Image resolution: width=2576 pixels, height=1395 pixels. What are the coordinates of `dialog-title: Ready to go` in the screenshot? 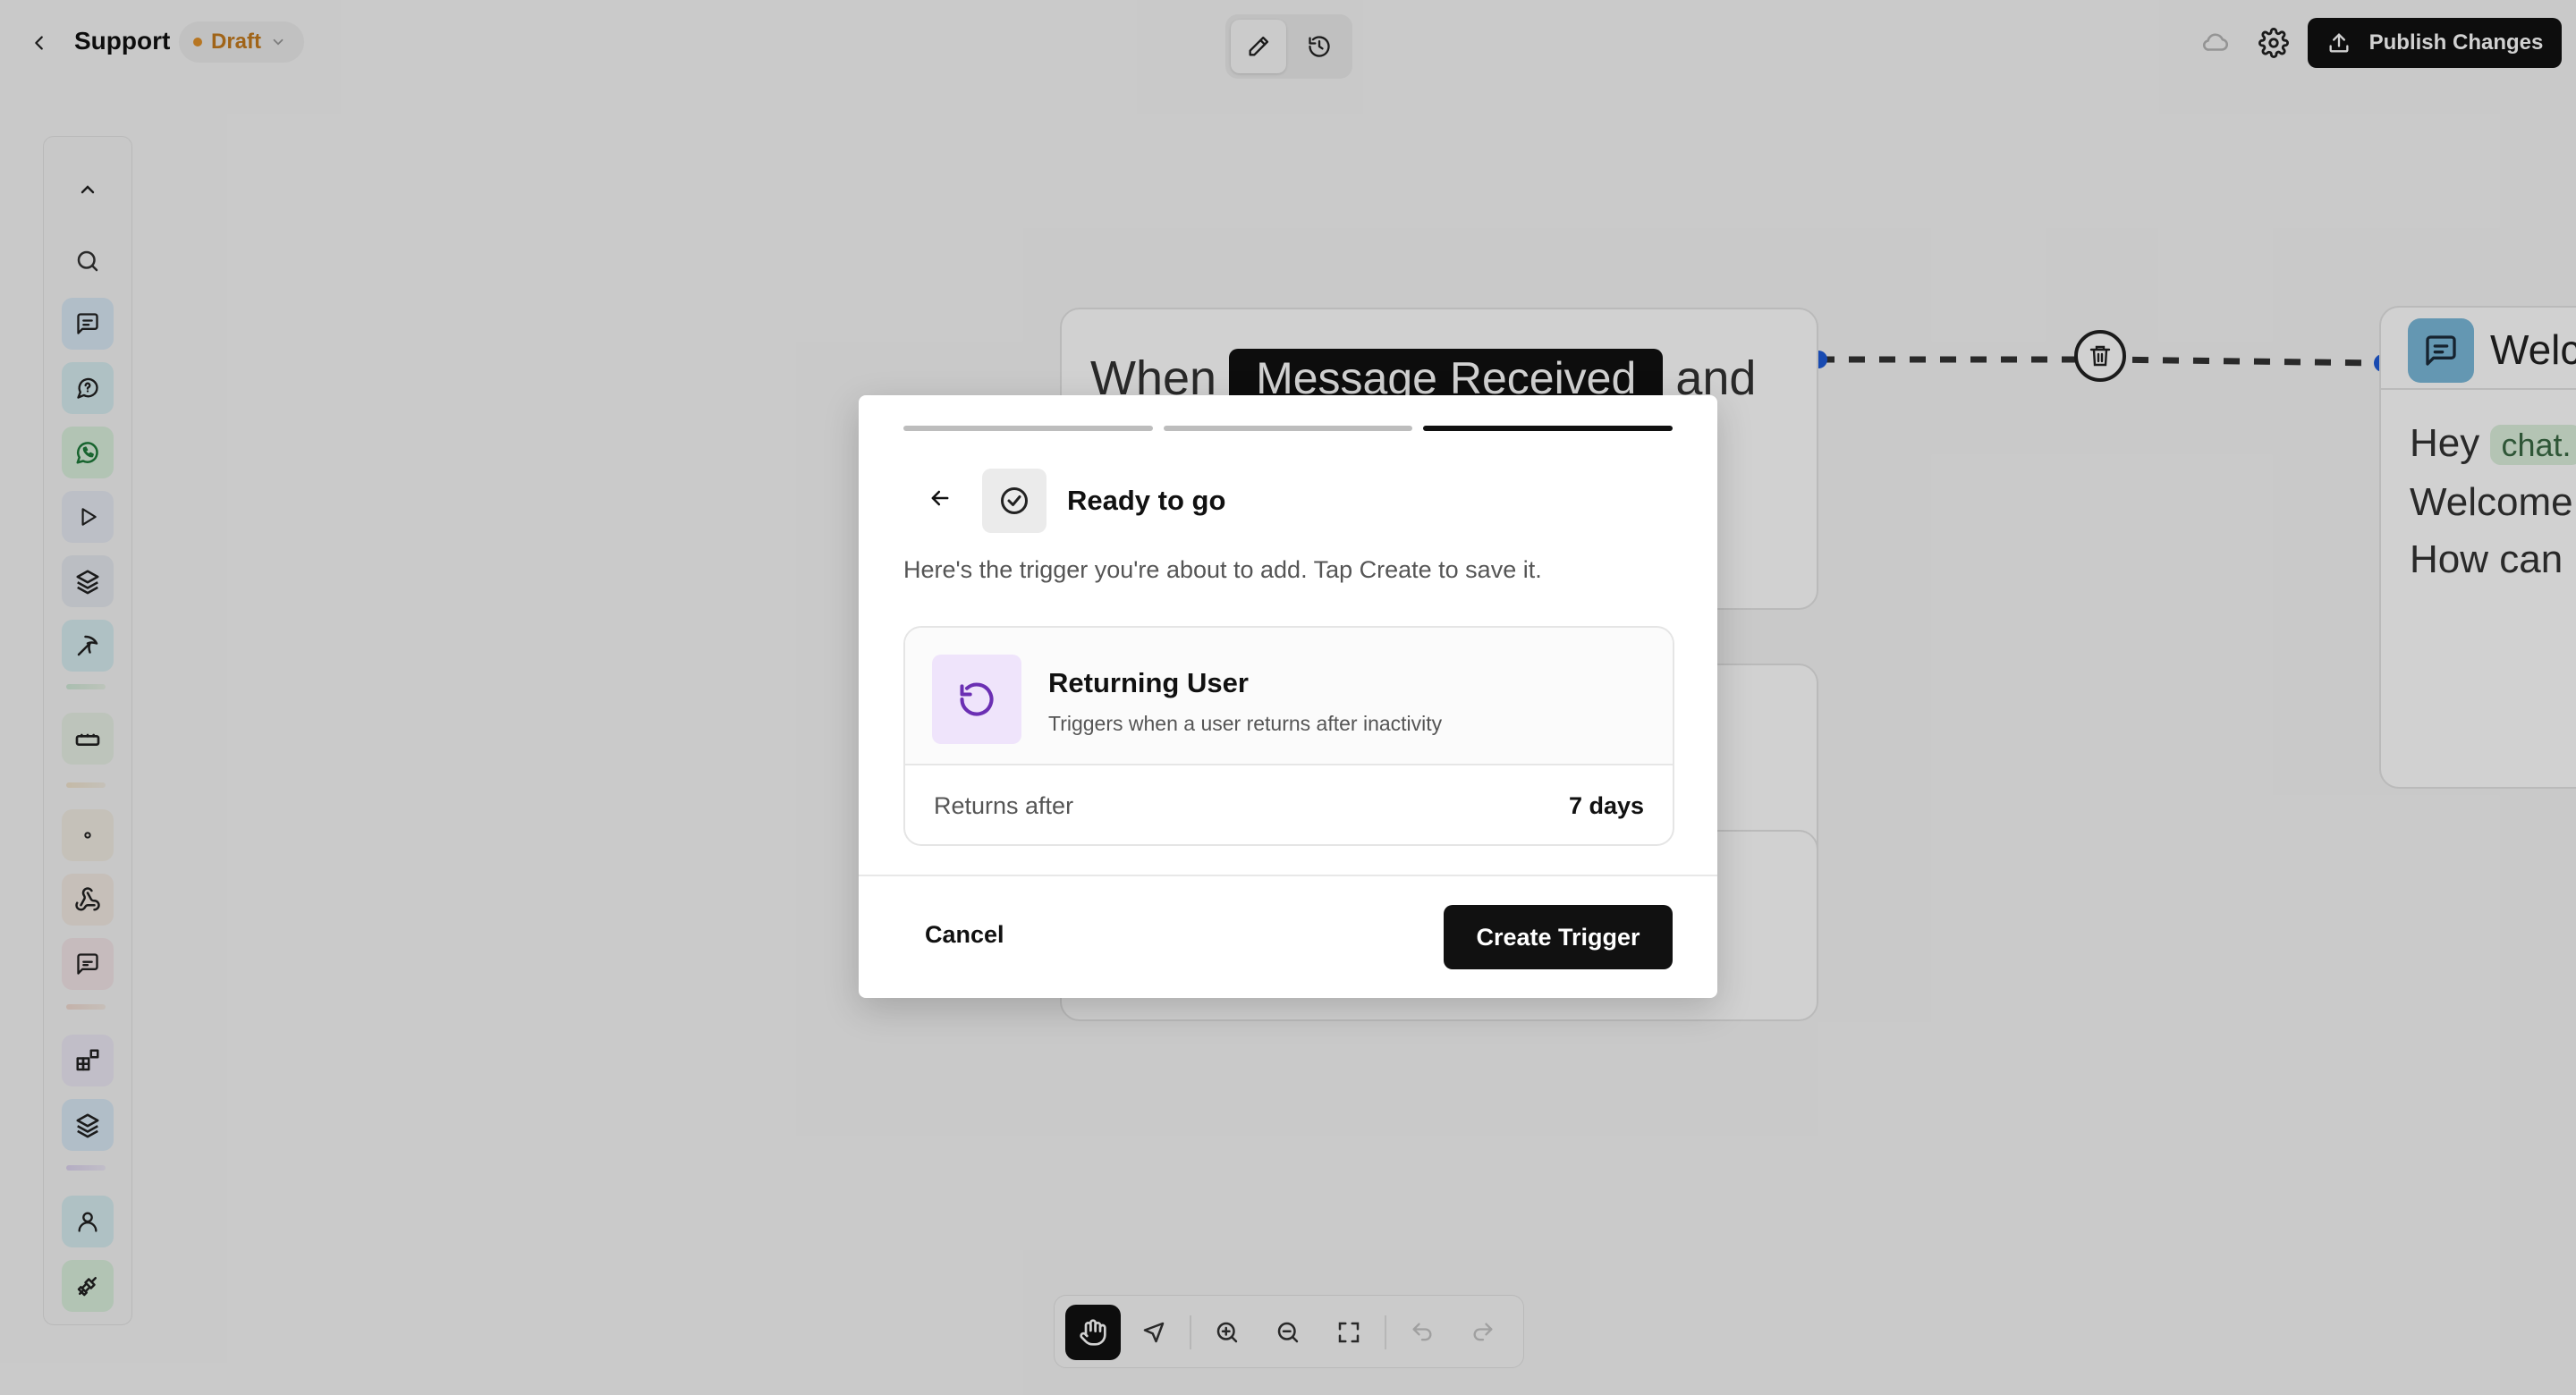 It's located at (1146, 500).